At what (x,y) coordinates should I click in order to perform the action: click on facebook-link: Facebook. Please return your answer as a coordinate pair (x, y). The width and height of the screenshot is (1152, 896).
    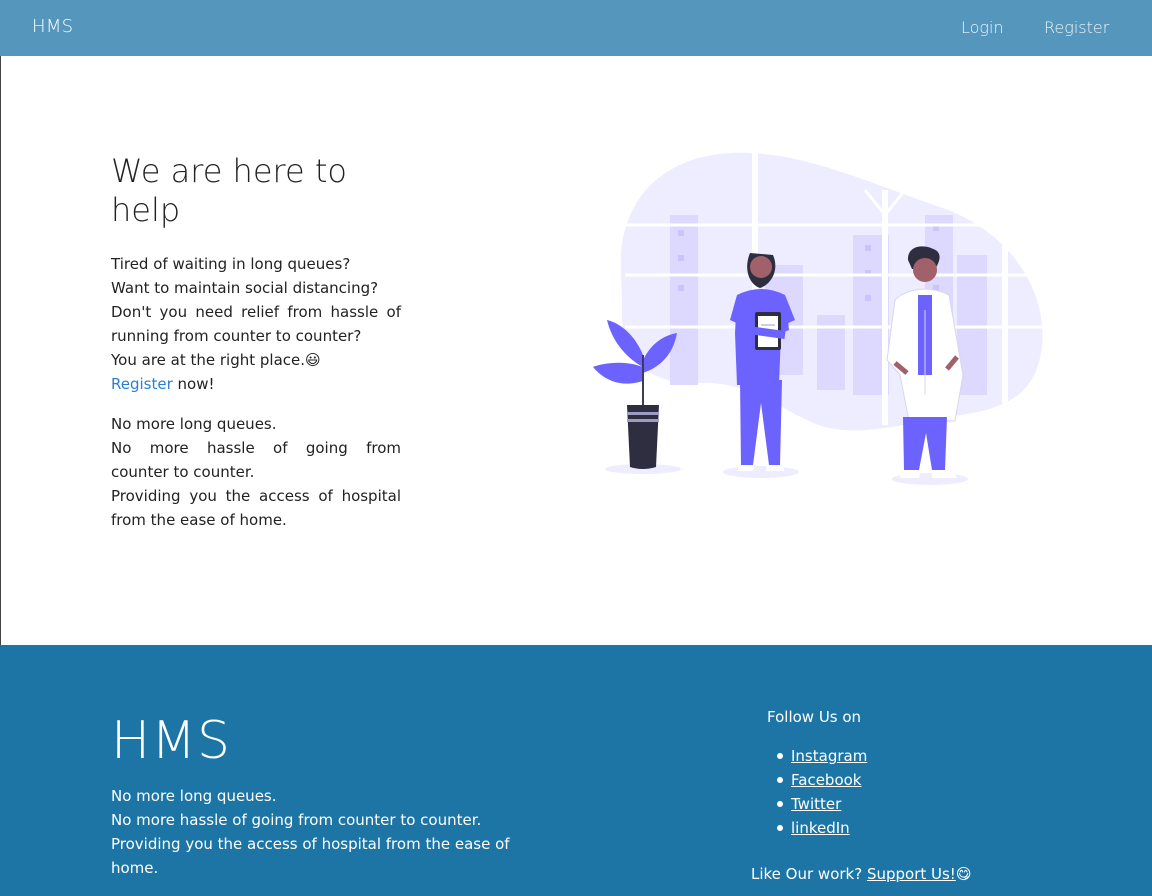
    Looking at the image, I should click on (826, 780).